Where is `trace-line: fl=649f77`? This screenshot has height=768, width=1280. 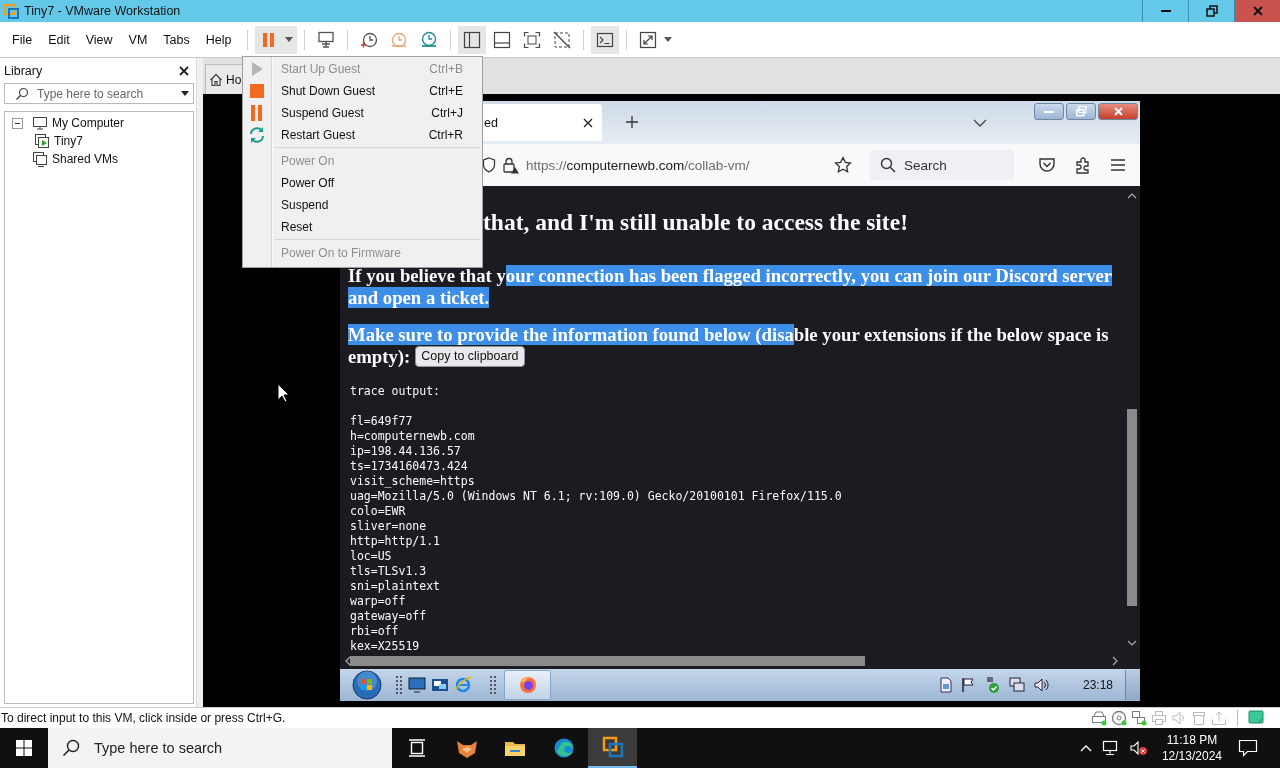 trace-line: fl=649f77 is located at coordinates (382, 421).